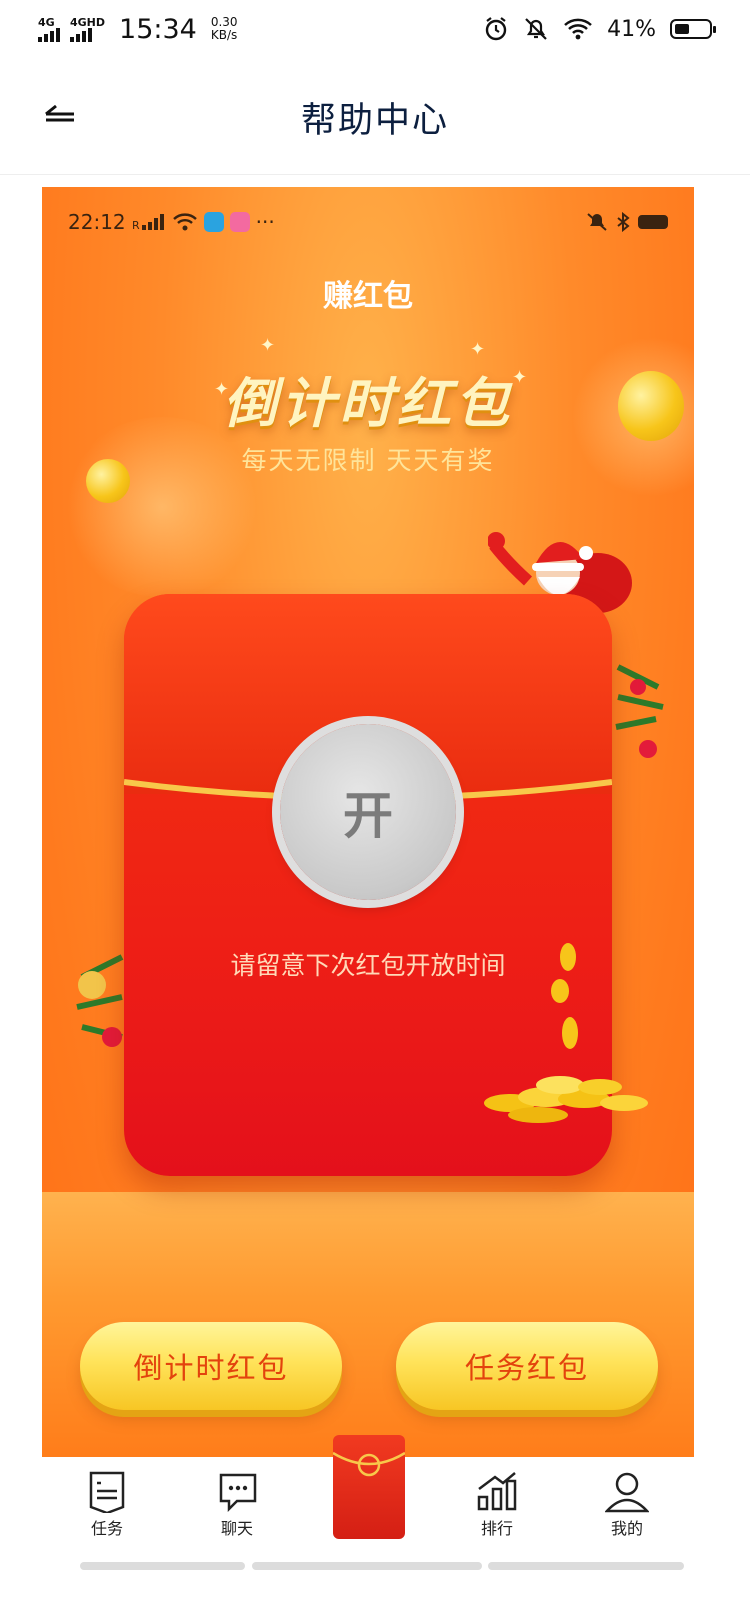  Describe the element at coordinates (369, 1487) in the screenshot. I see `tab-red-envelope` at that location.